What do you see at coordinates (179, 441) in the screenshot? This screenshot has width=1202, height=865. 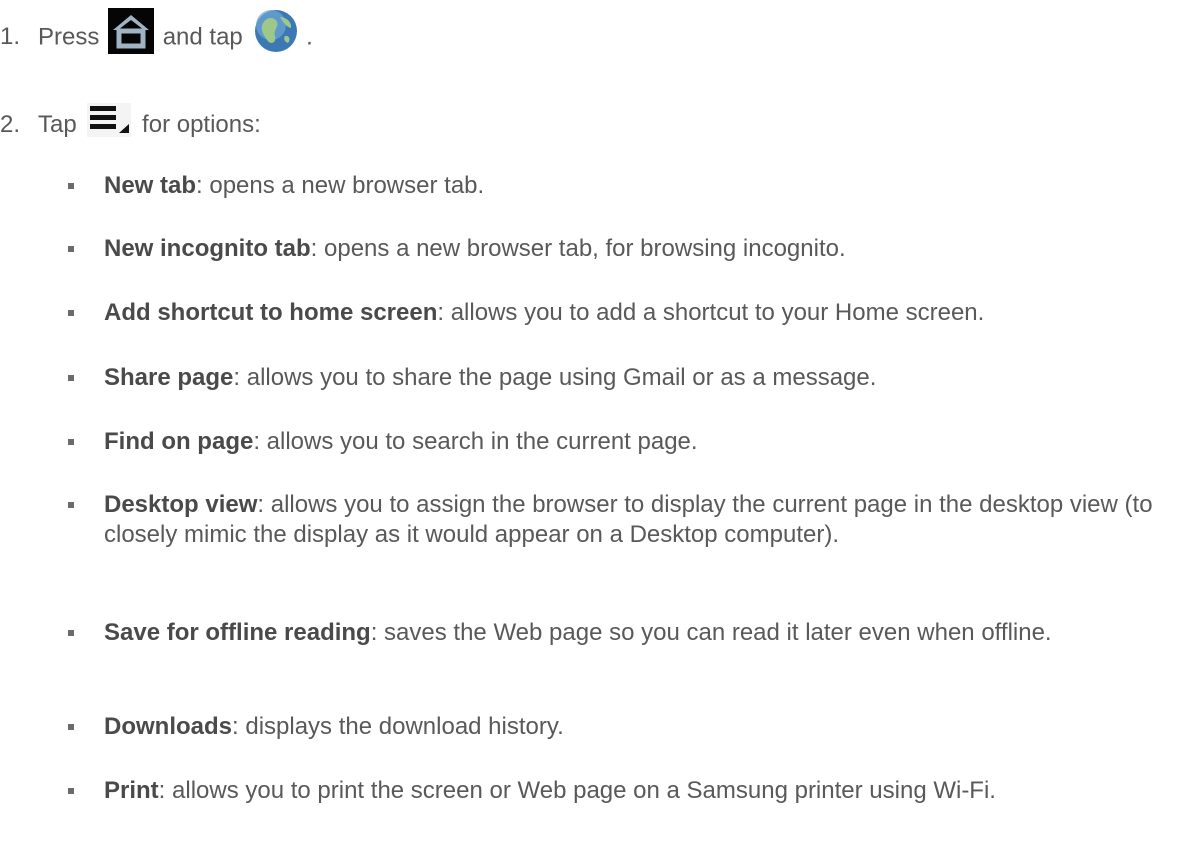 I see `option-term: Find on page` at bounding box center [179, 441].